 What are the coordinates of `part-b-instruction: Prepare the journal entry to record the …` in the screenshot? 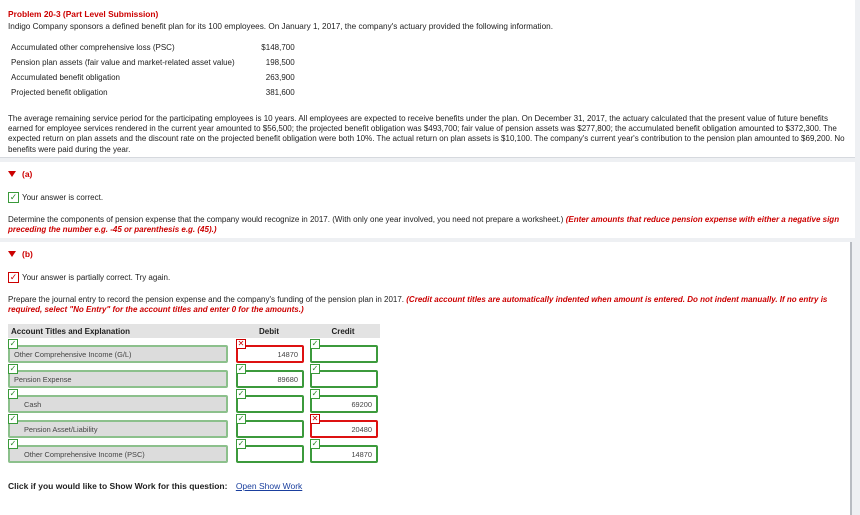 It's located at (425, 305).